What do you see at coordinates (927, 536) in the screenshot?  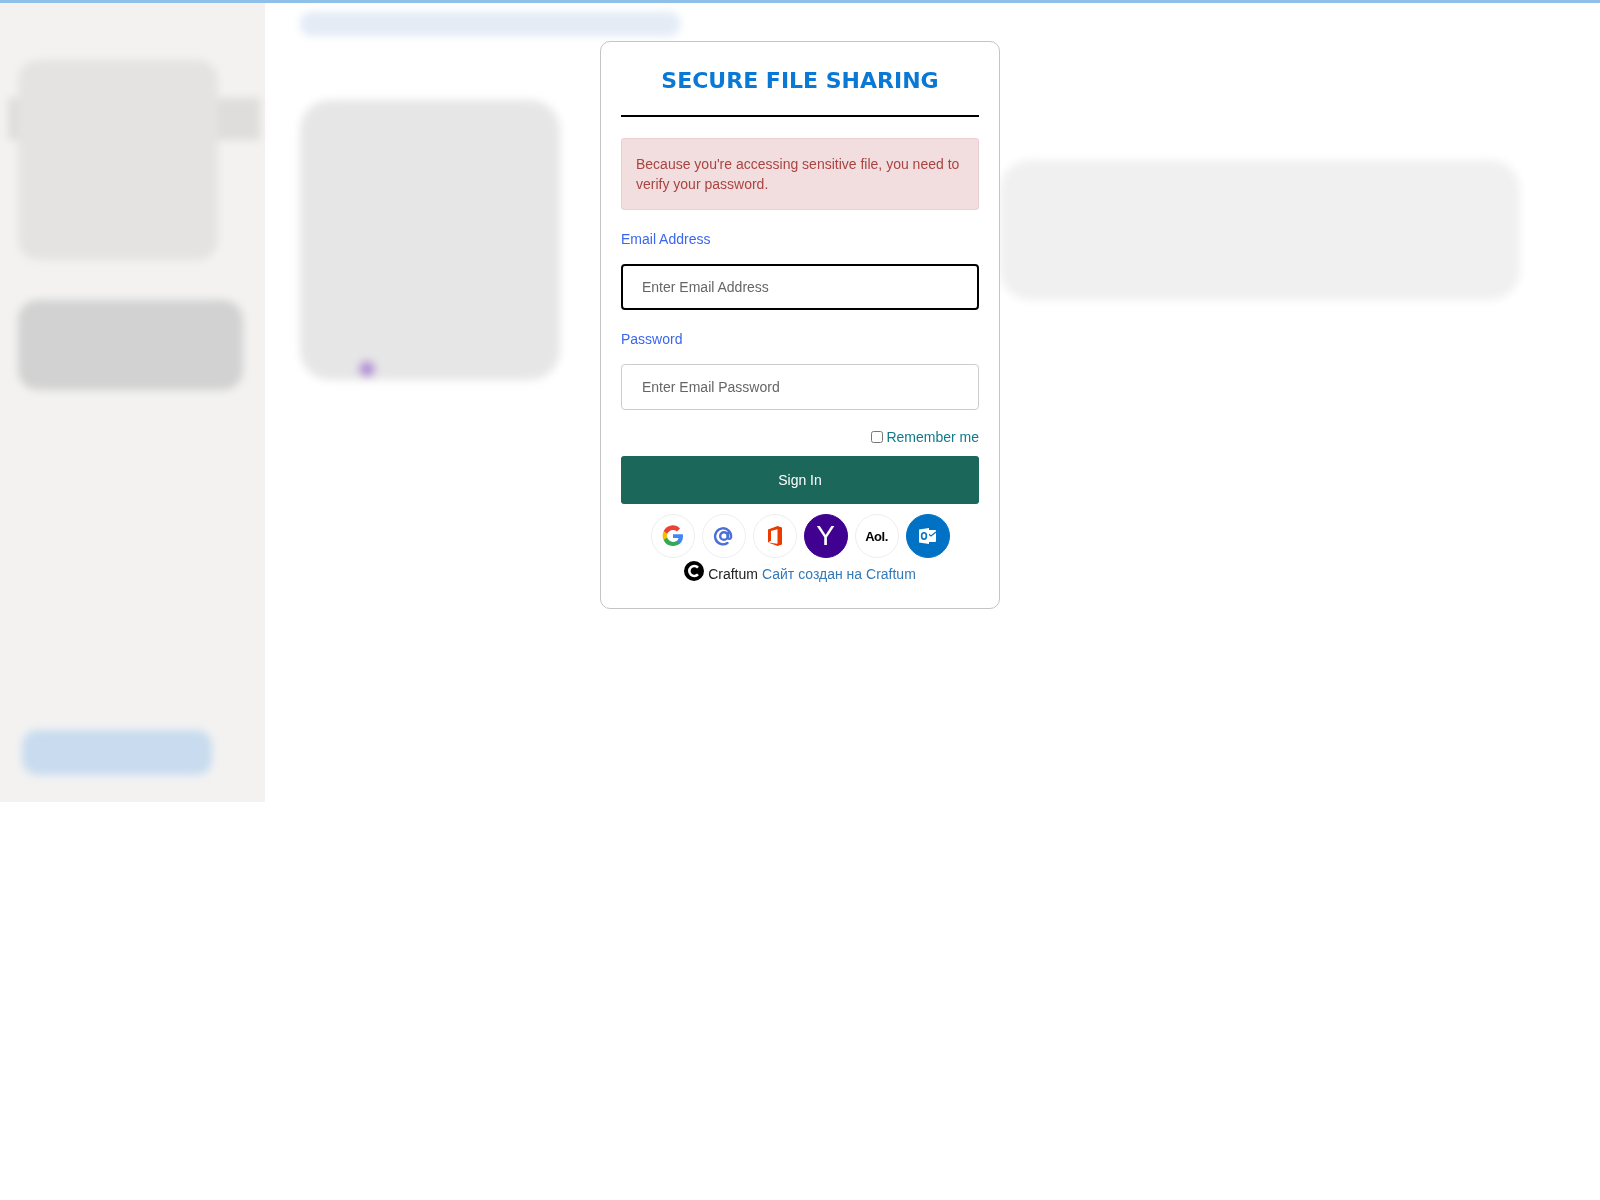 I see `outlook-login-button` at bounding box center [927, 536].